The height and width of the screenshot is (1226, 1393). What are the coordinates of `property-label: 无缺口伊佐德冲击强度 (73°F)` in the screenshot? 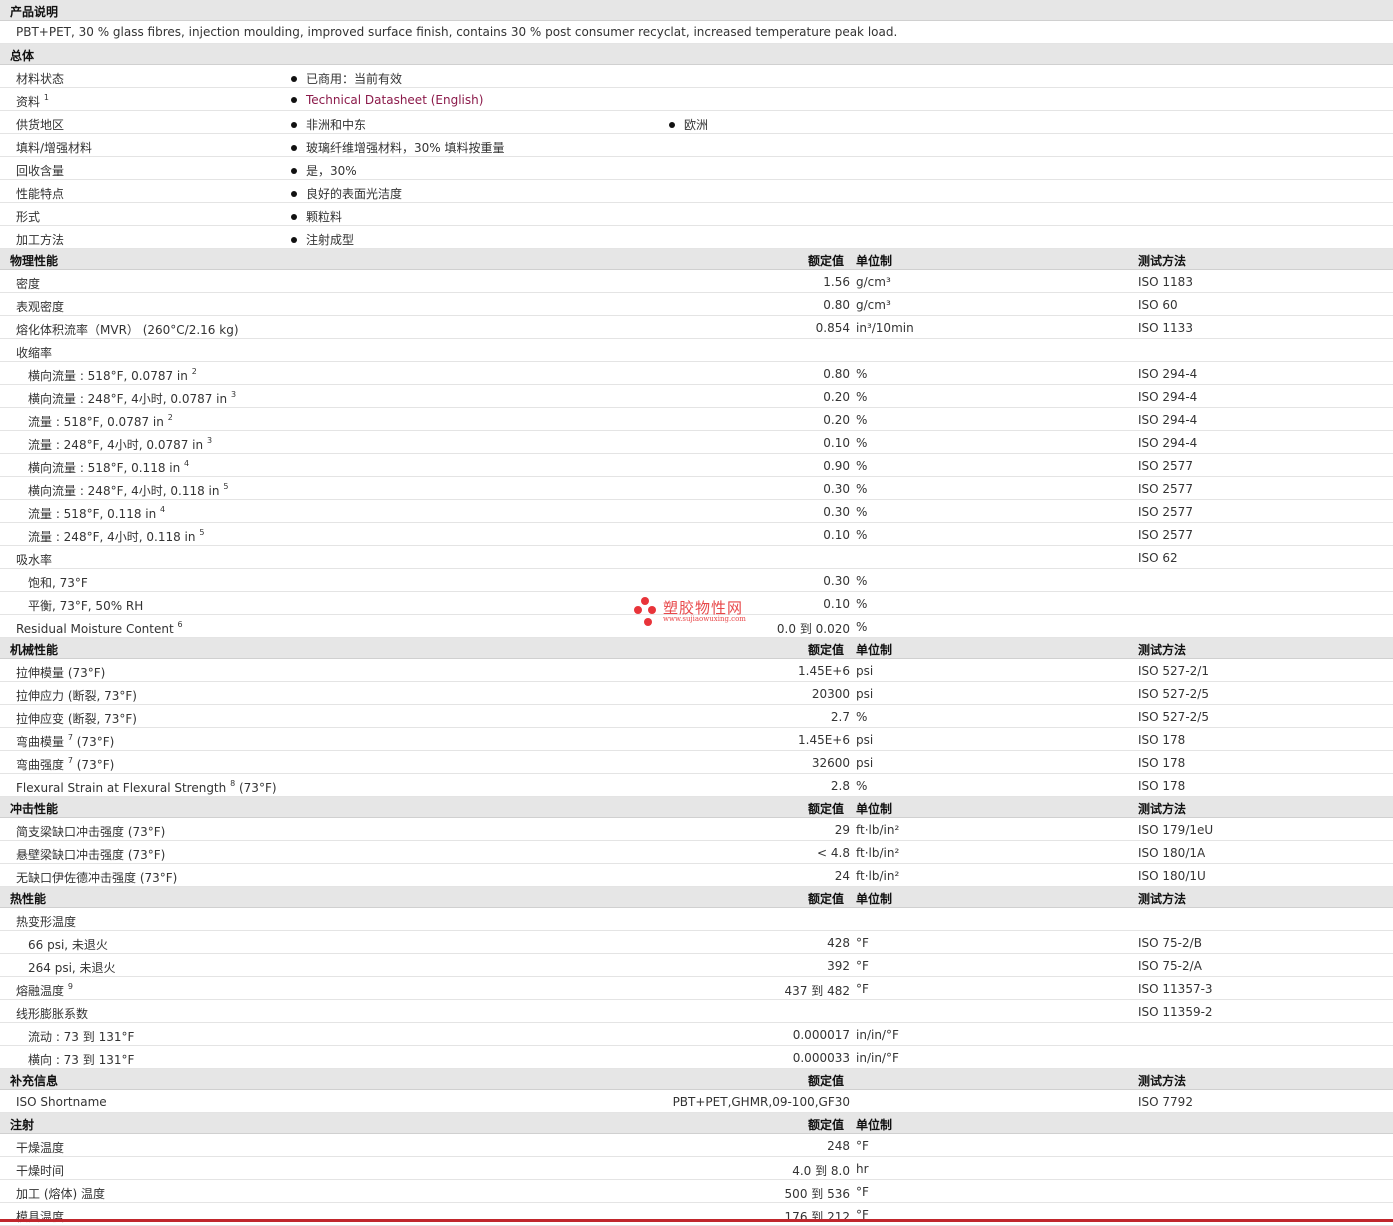 It's located at (96, 877).